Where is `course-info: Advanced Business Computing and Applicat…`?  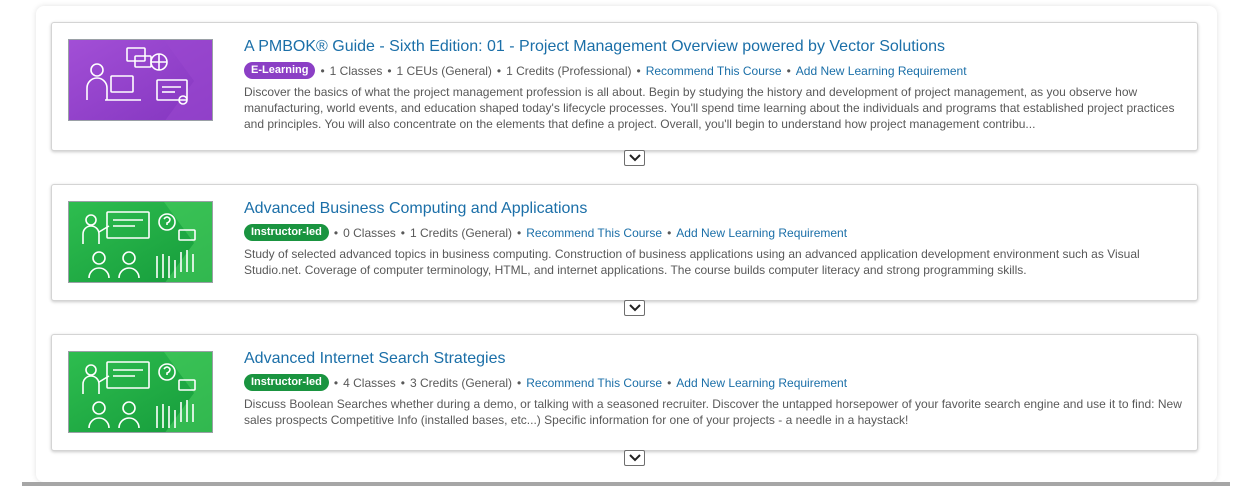
course-info: Advanced Business Computing and Applicat… is located at coordinates (713, 238).